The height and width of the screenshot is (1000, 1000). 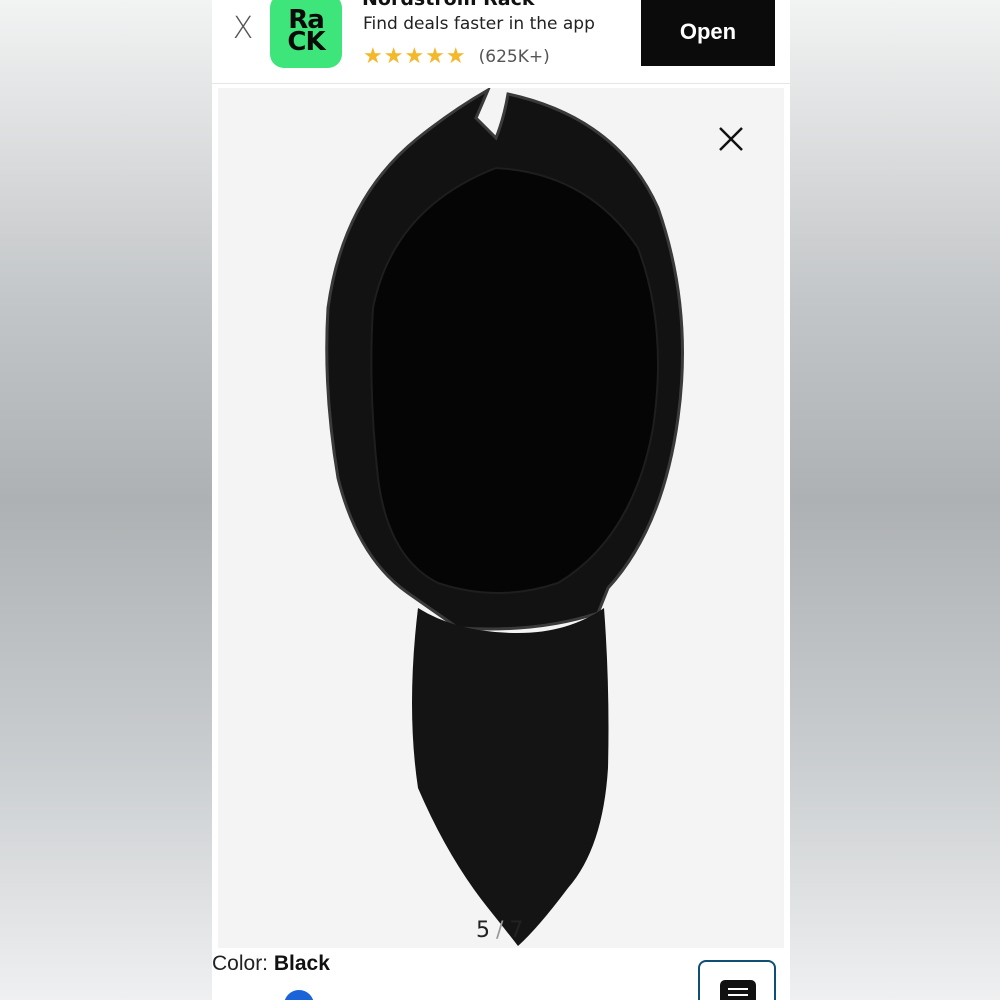 I want to click on color-swatch, so click(x=299, y=995).